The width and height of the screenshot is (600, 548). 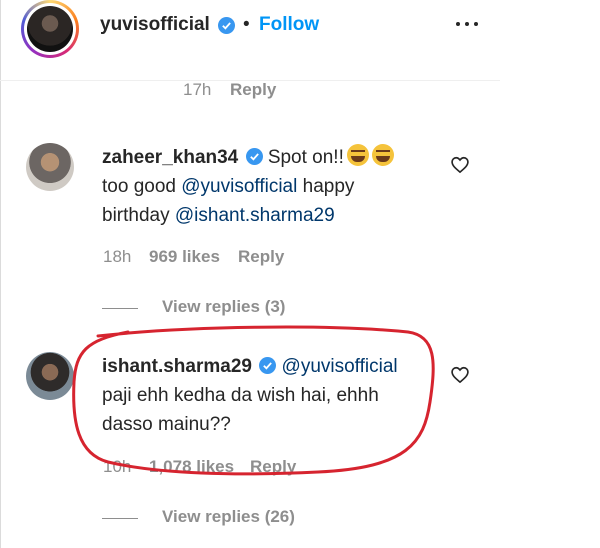 What do you see at coordinates (468, 24) in the screenshot?
I see `more-options-icon` at bounding box center [468, 24].